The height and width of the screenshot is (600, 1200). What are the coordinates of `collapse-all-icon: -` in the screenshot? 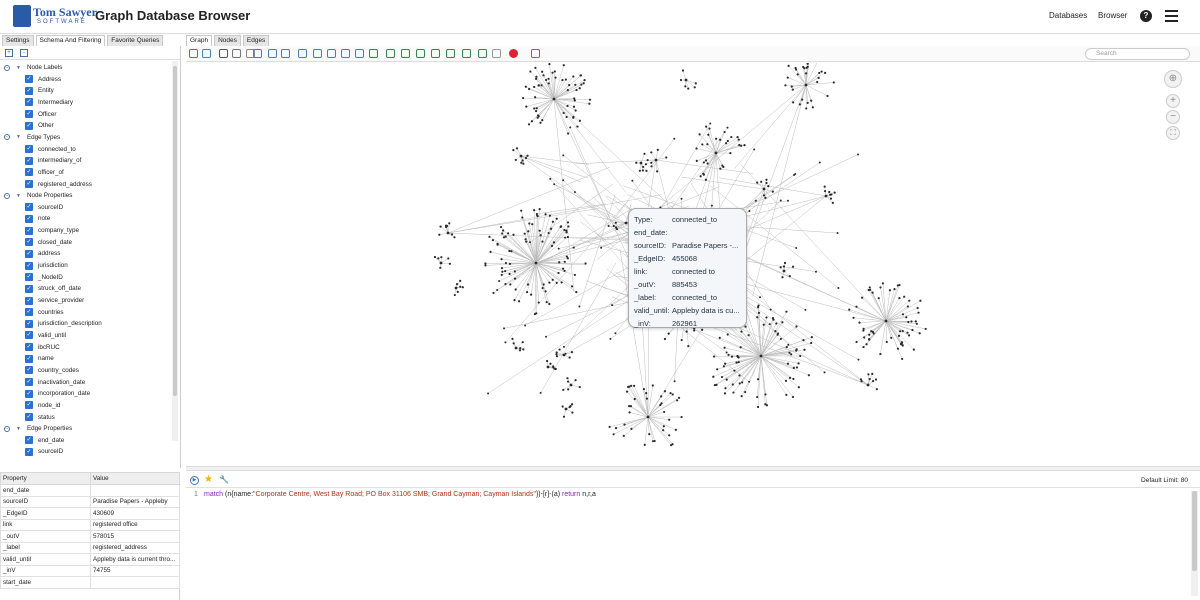 It's located at (24, 53).